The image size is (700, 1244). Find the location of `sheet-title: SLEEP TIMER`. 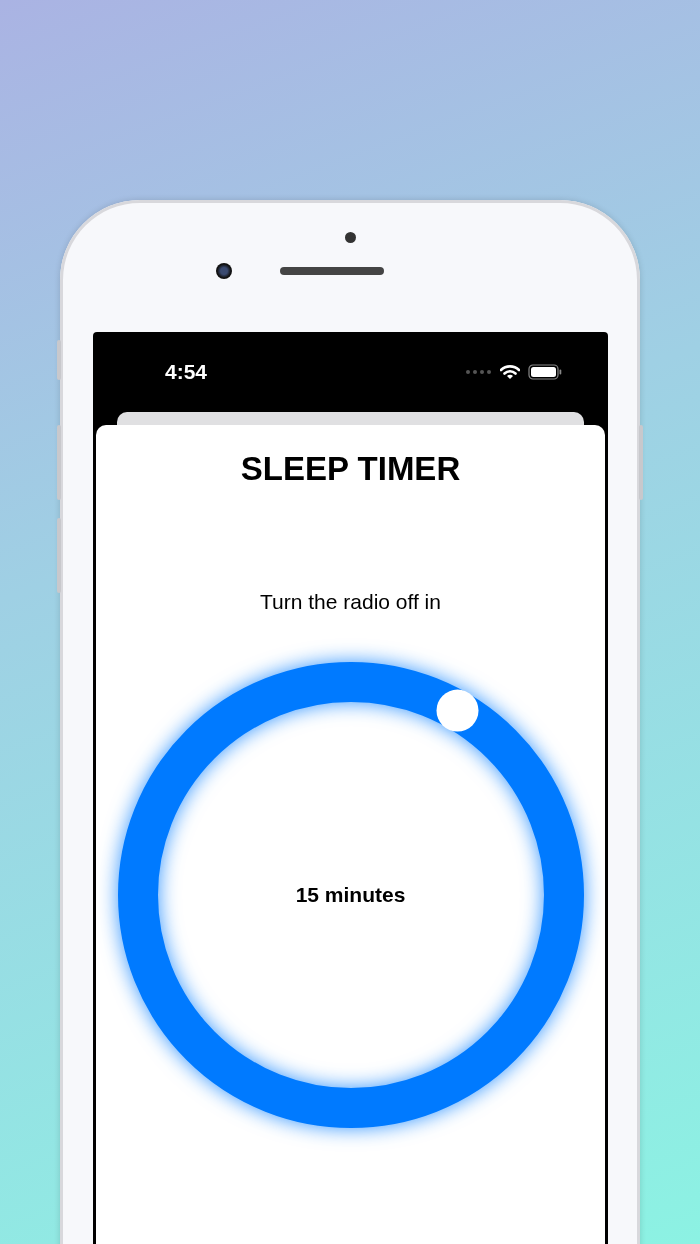

sheet-title: SLEEP TIMER is located at coordinates (350, 469).